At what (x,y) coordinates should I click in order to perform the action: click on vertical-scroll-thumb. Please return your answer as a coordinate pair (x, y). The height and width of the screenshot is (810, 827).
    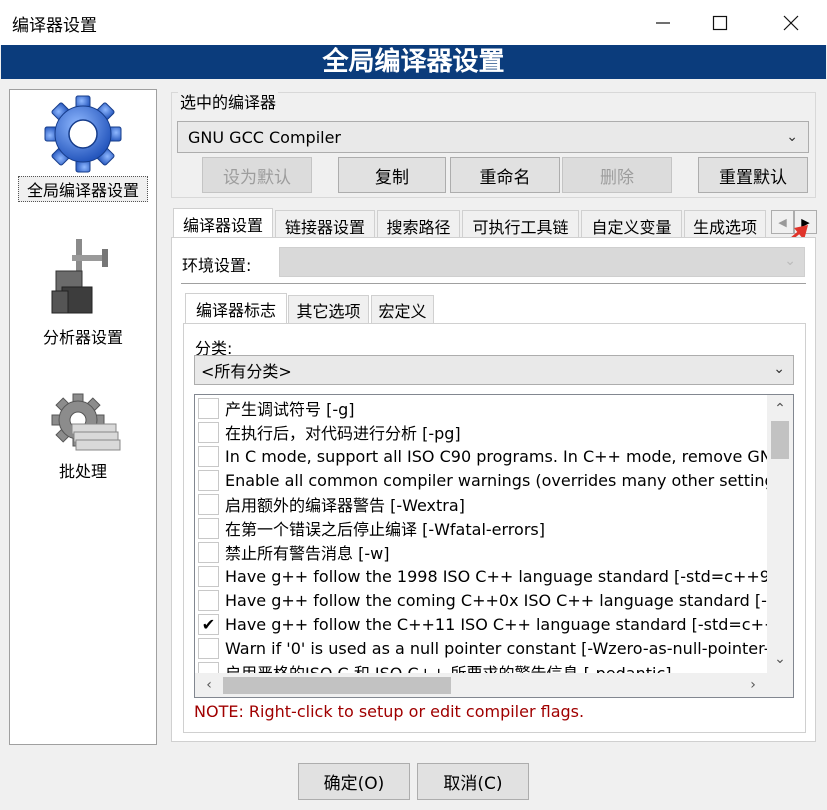
    Looking at the image, I should click on (780, 440).